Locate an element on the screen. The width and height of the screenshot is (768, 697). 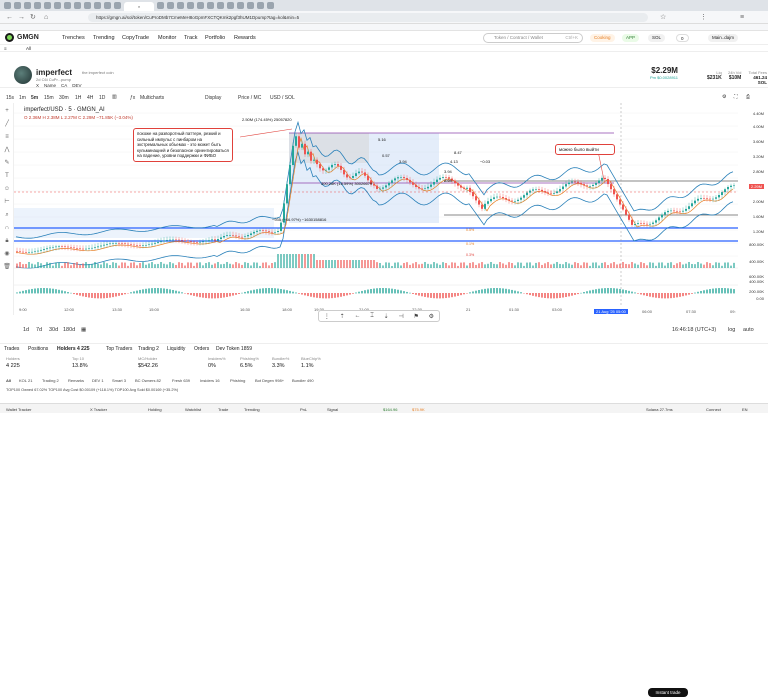
tab-top-traders: Top Traders is located at coordinates (119, 349).